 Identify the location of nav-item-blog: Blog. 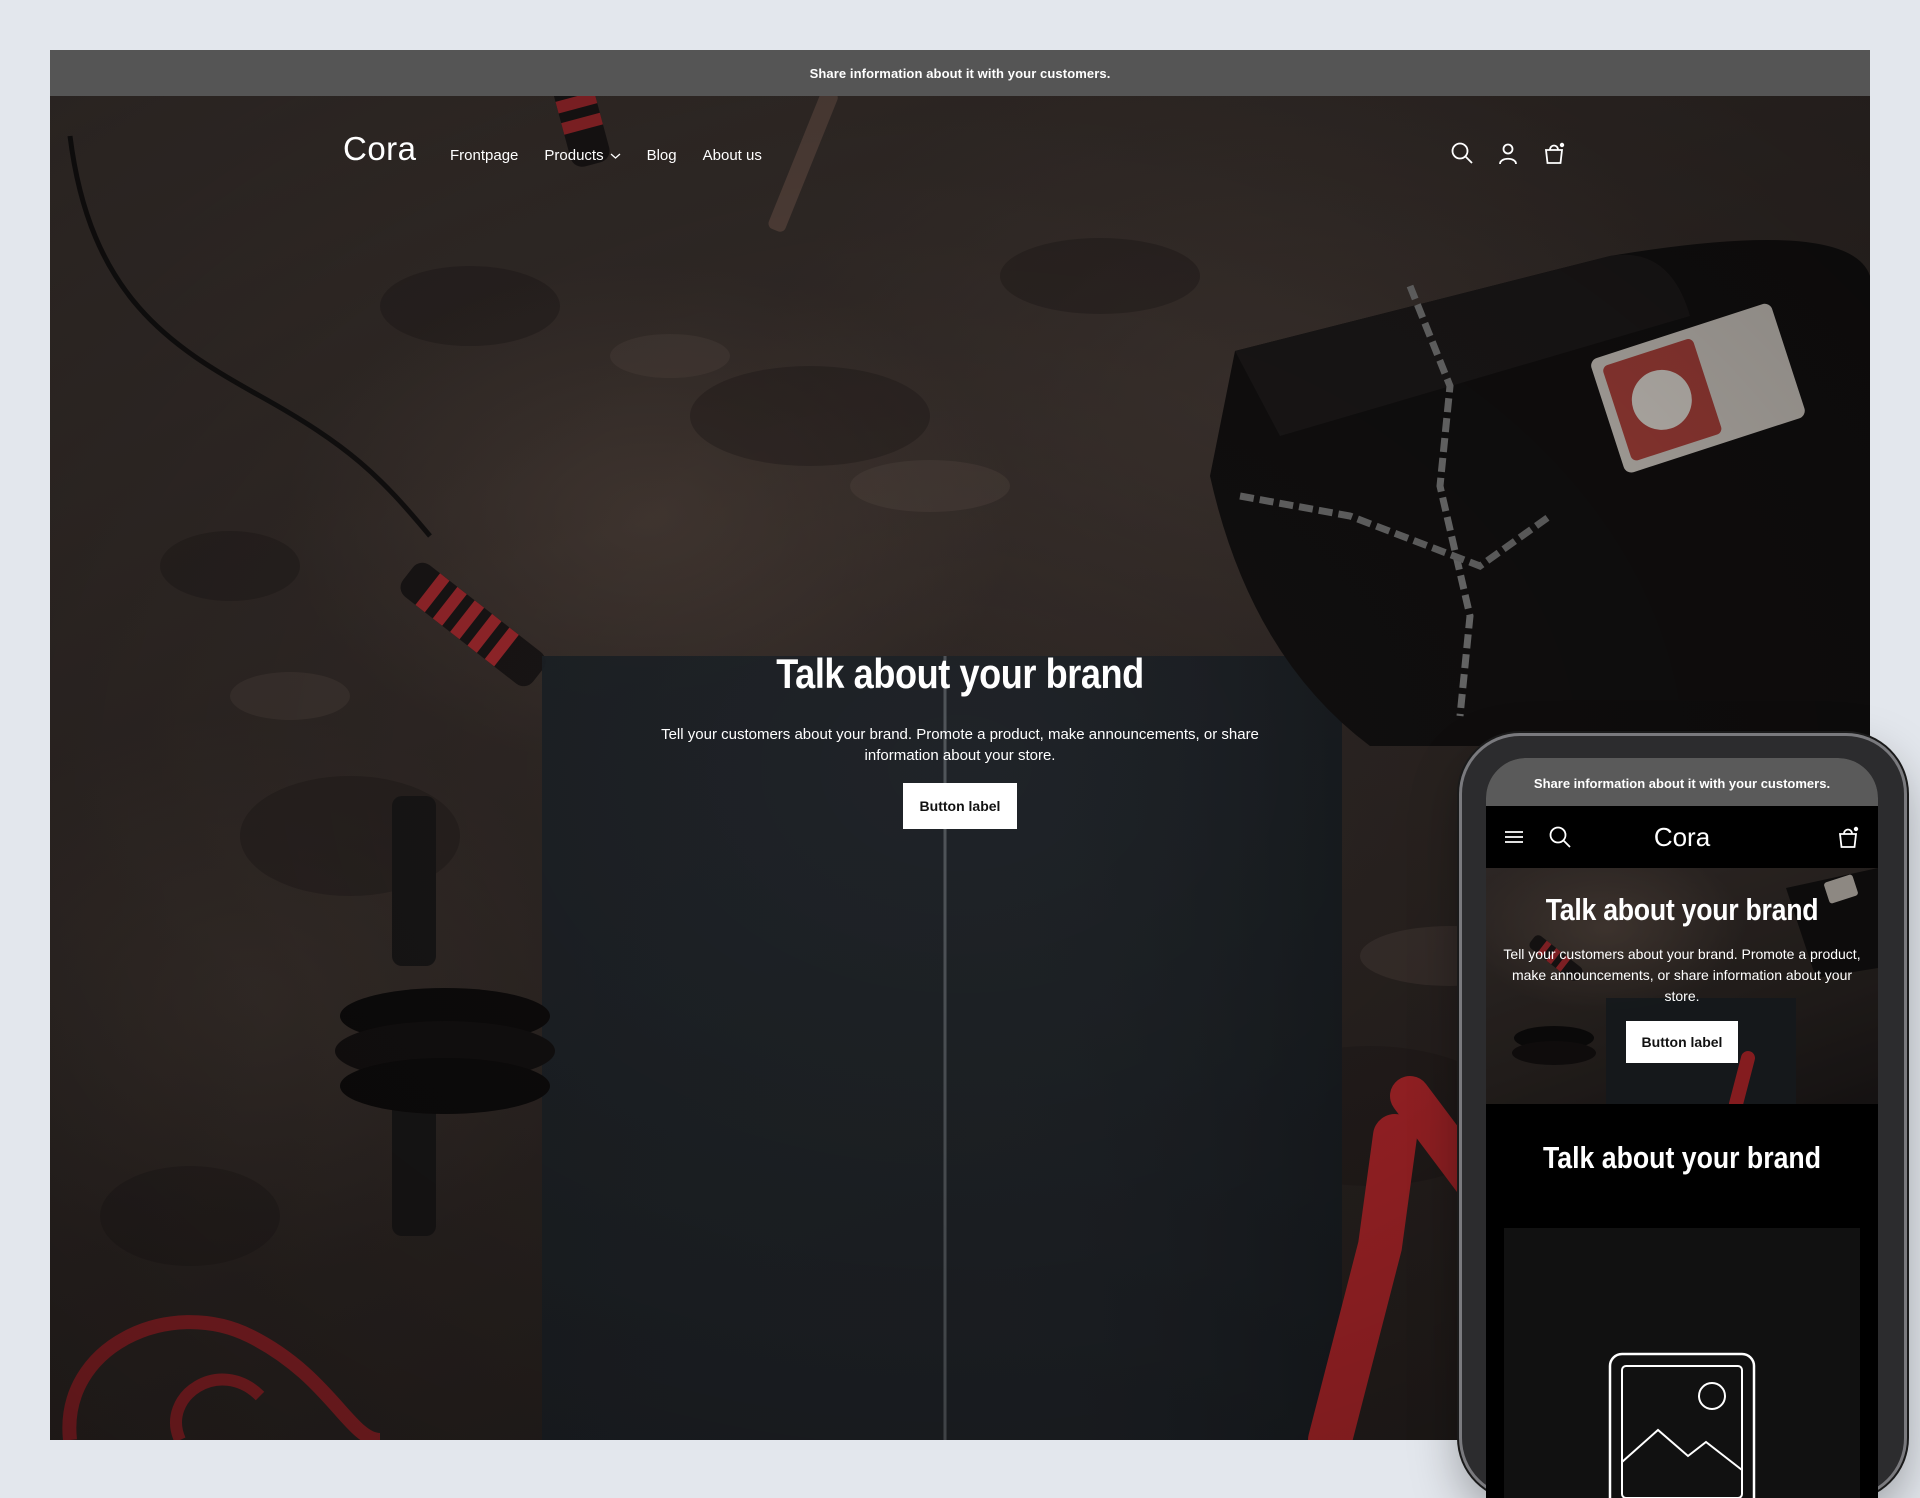
(662, 155).